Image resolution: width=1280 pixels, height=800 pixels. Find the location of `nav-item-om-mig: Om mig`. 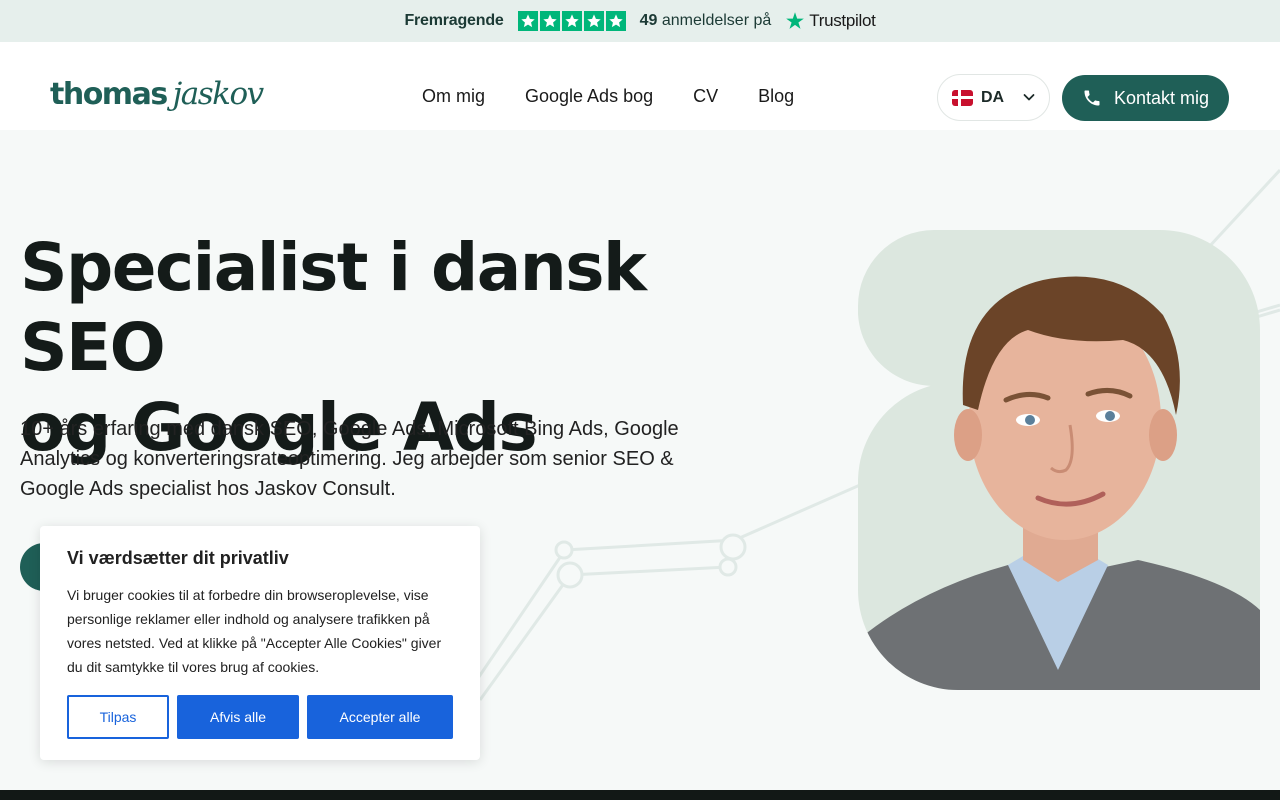

nav-item-om-mig: Om mig is located at coordinates (453, 96).